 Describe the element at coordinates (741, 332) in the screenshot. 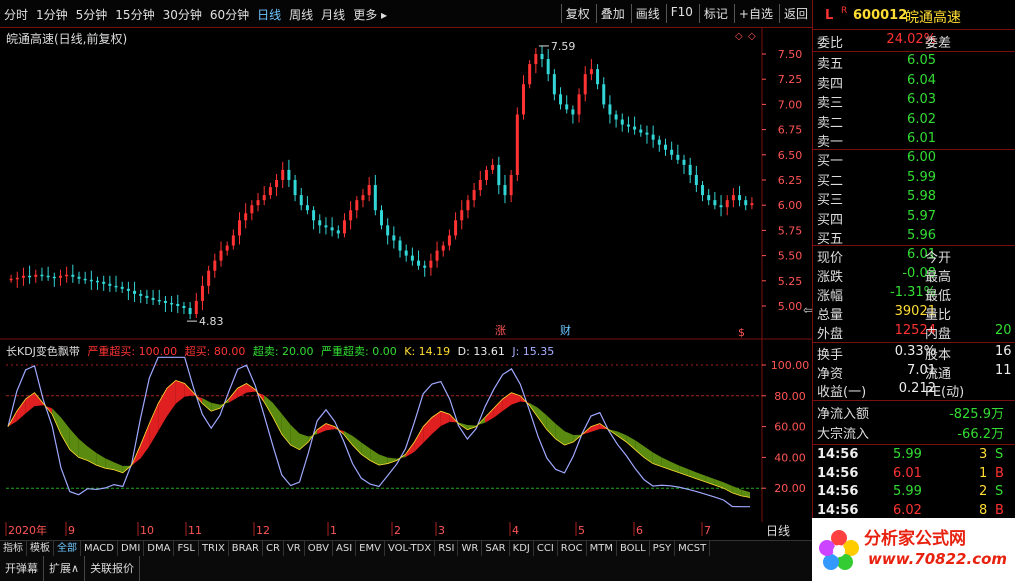

I see `event-marker-dollar: $` at that location.